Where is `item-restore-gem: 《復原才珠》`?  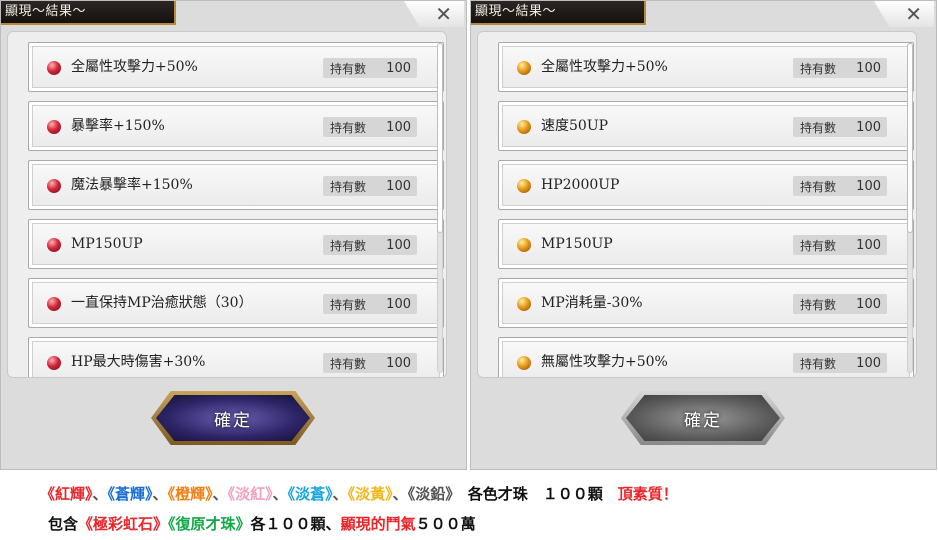
item-restore-gem: 《復原才珠》 is located at coordinates (209, 524).